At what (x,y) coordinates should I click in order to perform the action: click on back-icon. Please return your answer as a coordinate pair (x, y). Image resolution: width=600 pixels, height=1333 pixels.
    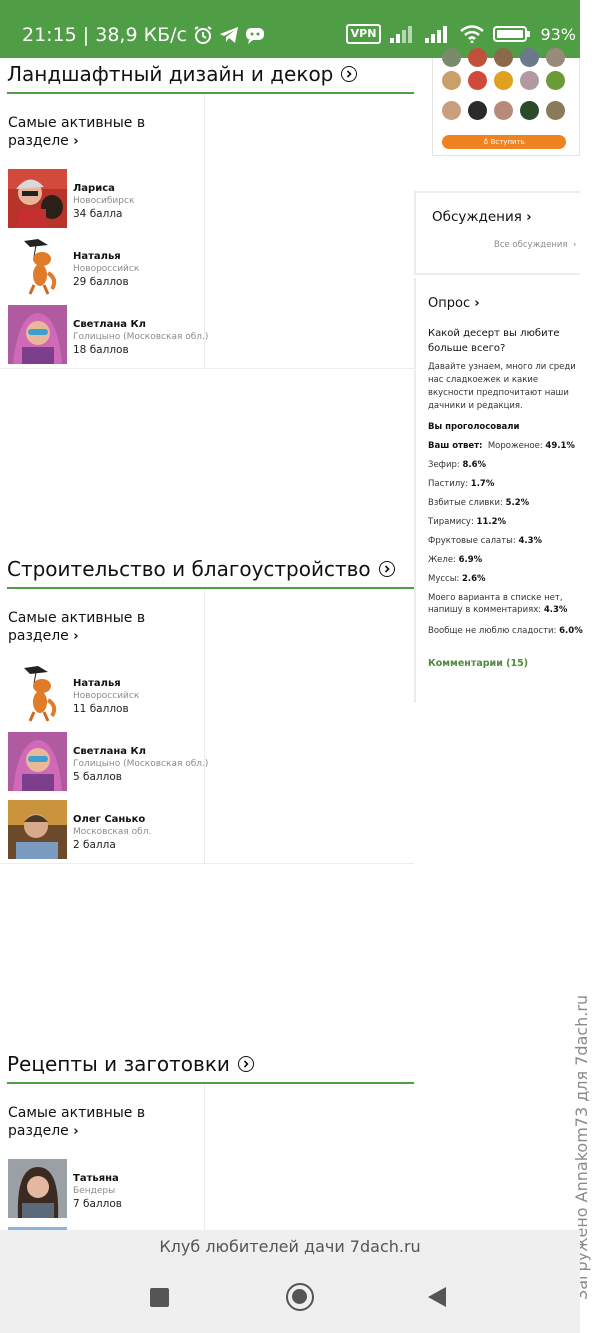
    Looking at the image, I should click on (437, 1297).